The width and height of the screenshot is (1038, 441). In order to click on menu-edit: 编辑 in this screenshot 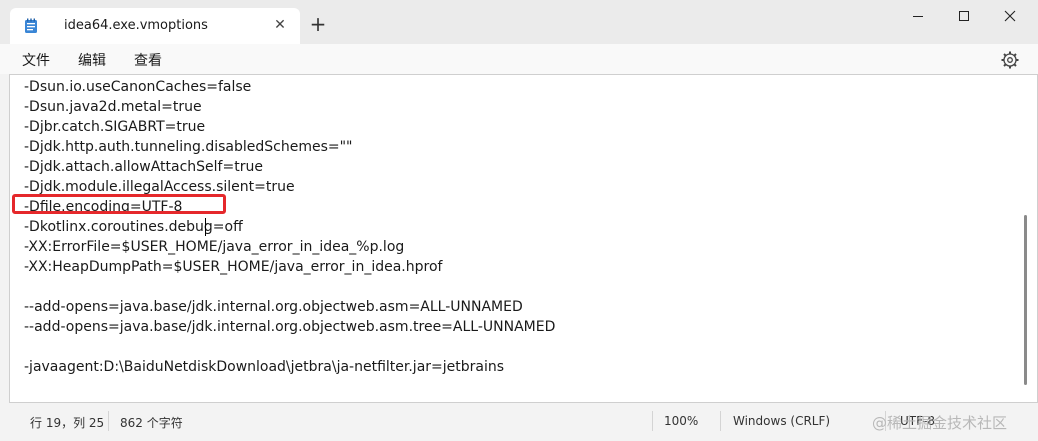, I will do `click(92, 60)`.